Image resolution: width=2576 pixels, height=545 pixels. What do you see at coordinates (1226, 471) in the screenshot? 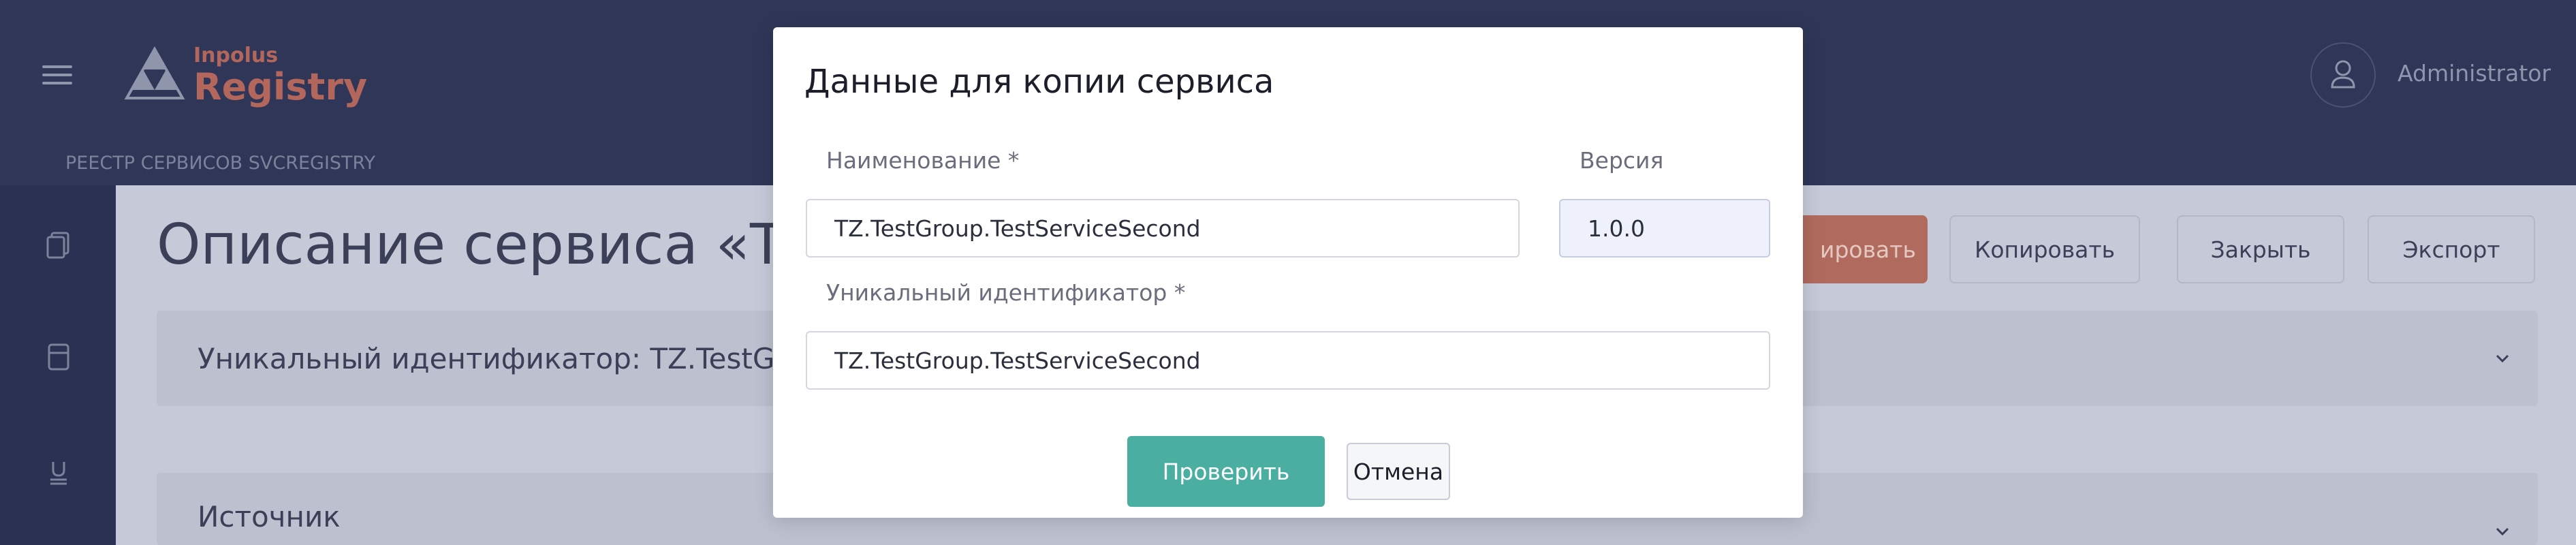
I see `check-button: Проверить` at bounding box center [1226, 471].